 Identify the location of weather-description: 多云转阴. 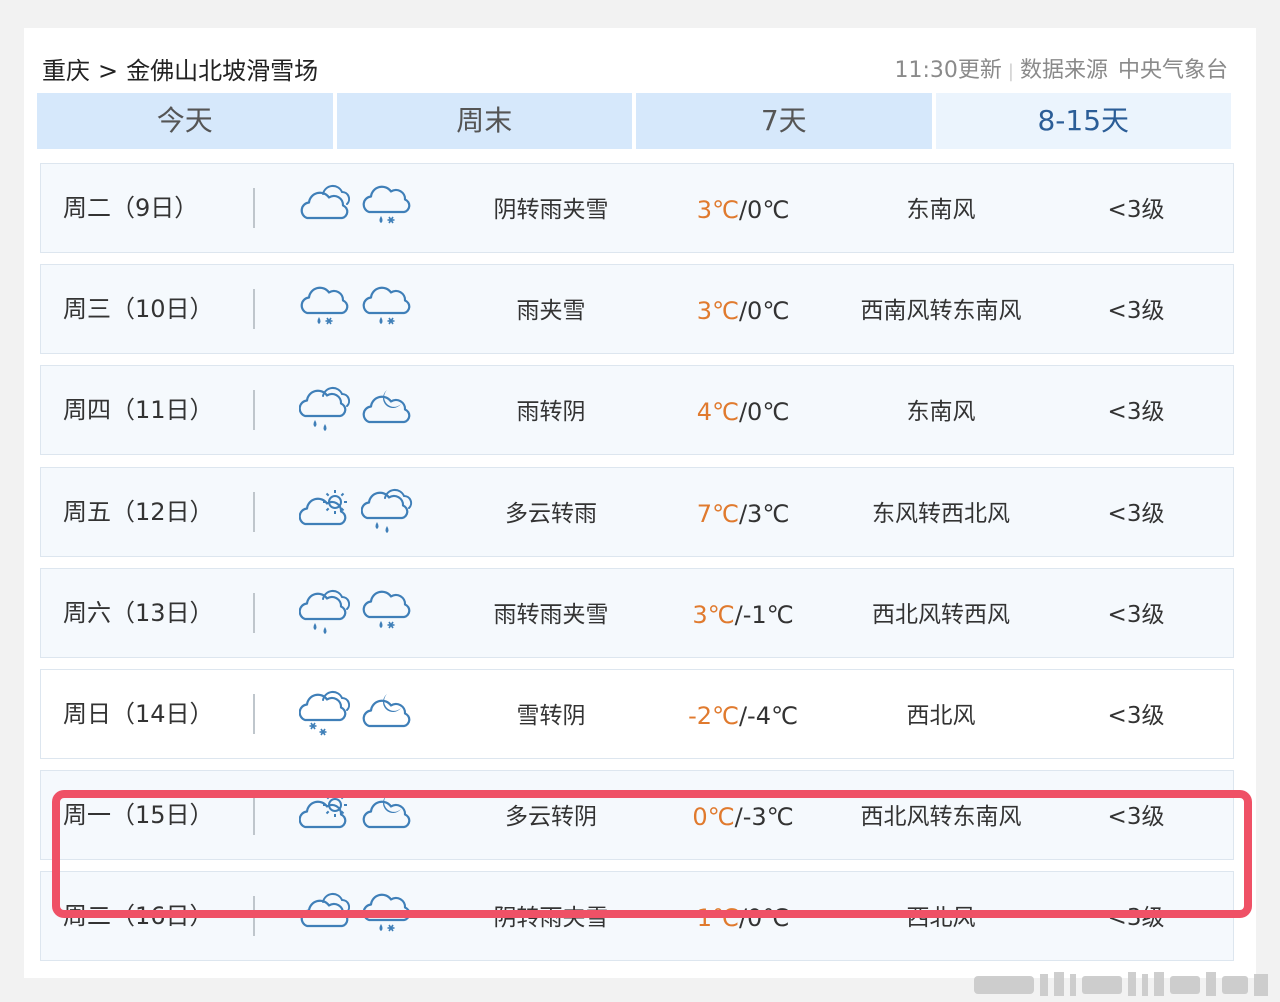
(551, 817).